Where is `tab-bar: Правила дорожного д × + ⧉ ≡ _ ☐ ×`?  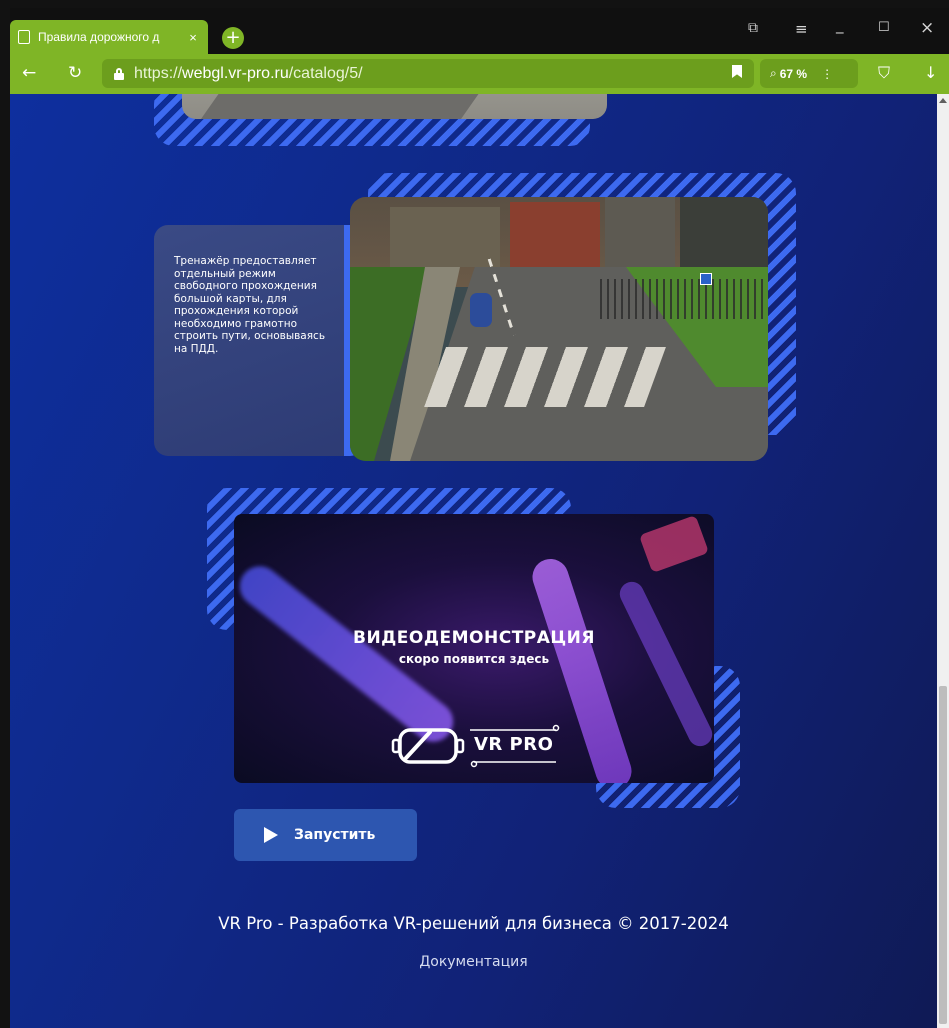
tab-bar: Правила дорожного д × + ⧉ ≡ _ ☐ × is located at coordinates (479, 31).